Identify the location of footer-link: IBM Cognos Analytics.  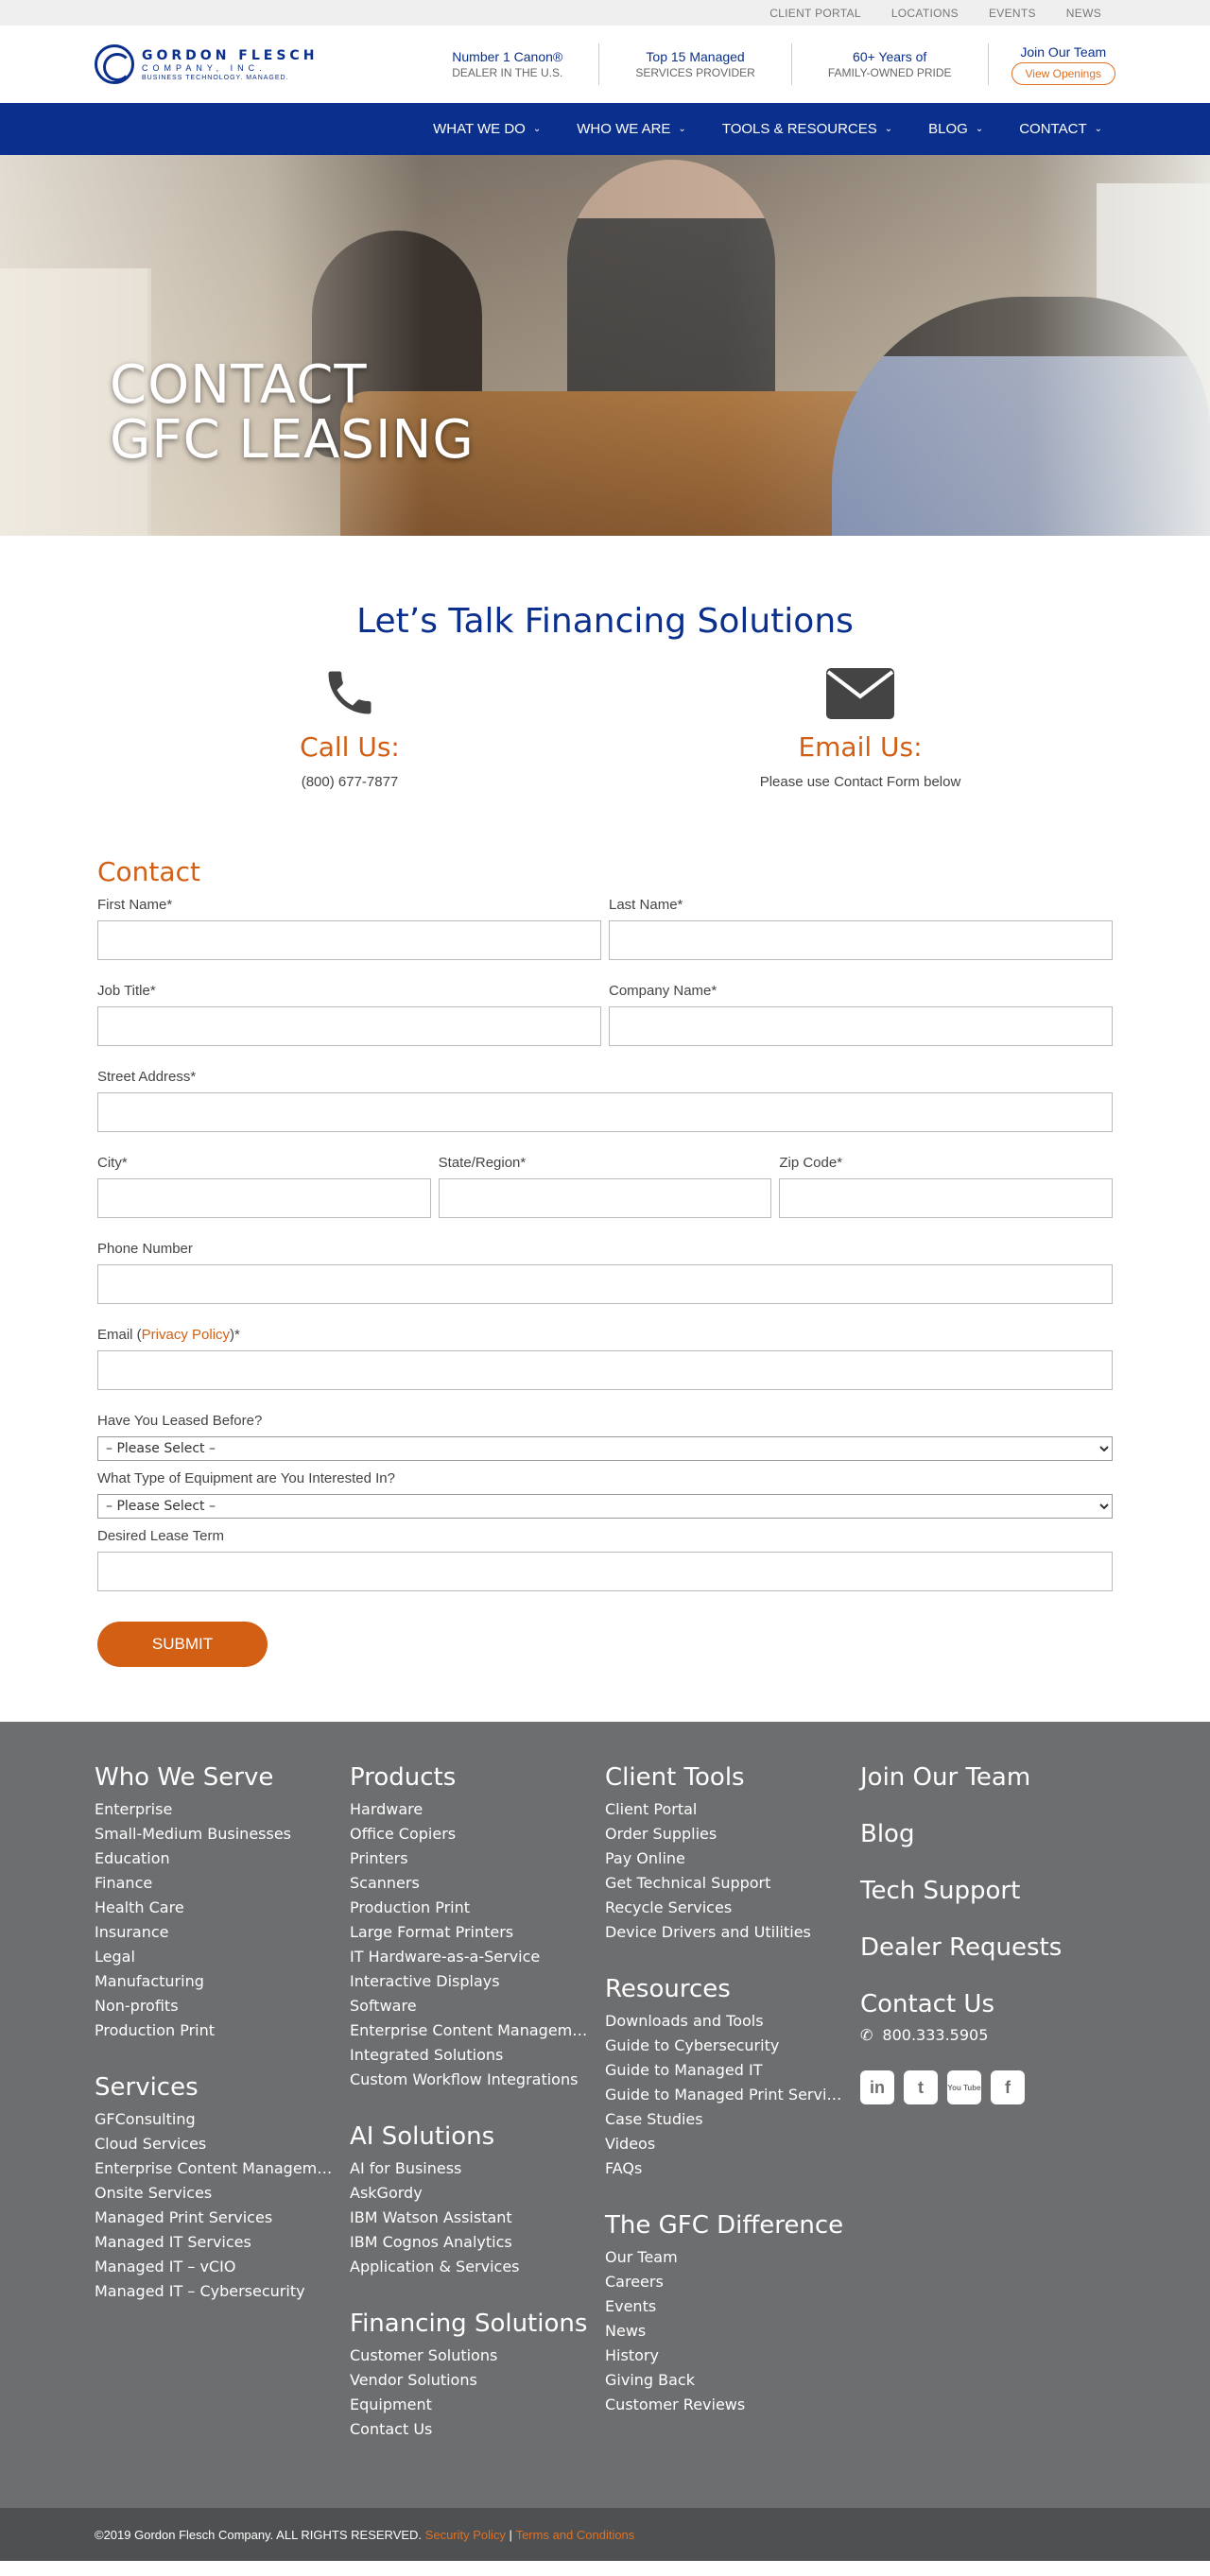
(471, 2242).